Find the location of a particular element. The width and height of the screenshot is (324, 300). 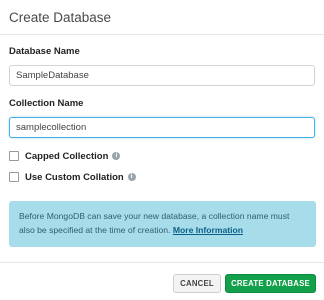

database-name-label: Database Name is located at coordinates (44, 51).